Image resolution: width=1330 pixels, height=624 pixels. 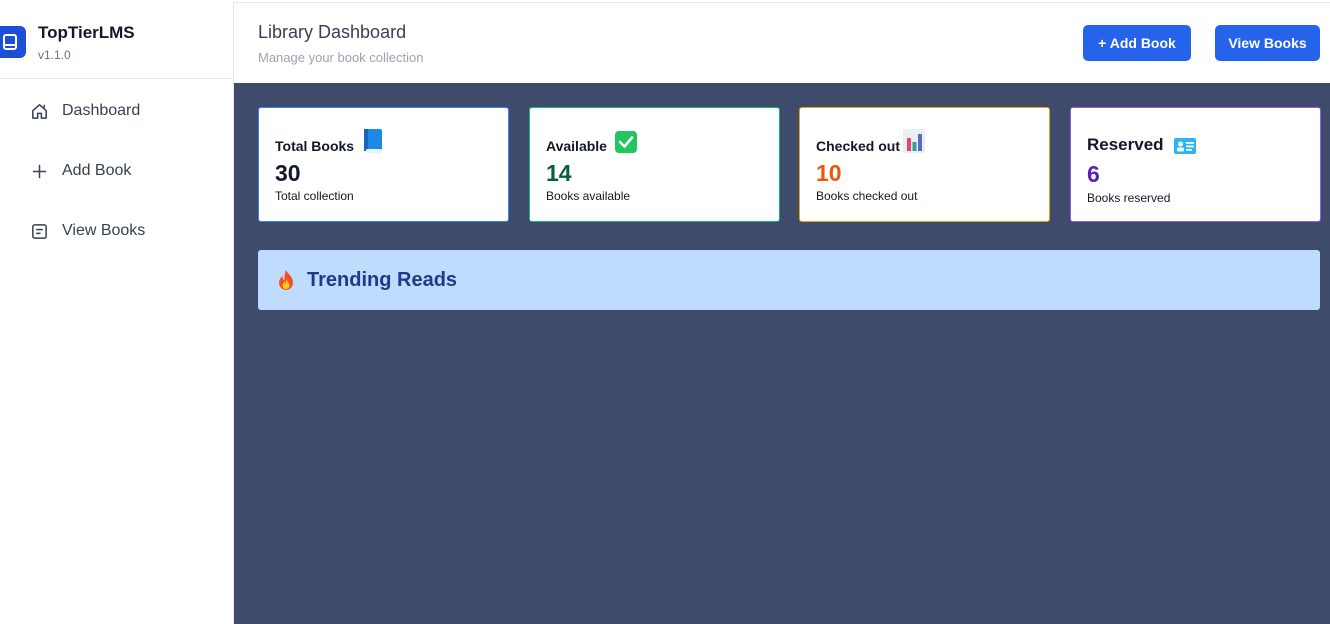 What do you see at coordinates (341, 57) in the screenshot?
I see `page-subtitle: Manage your book collection` at bounding box center [341, 57].